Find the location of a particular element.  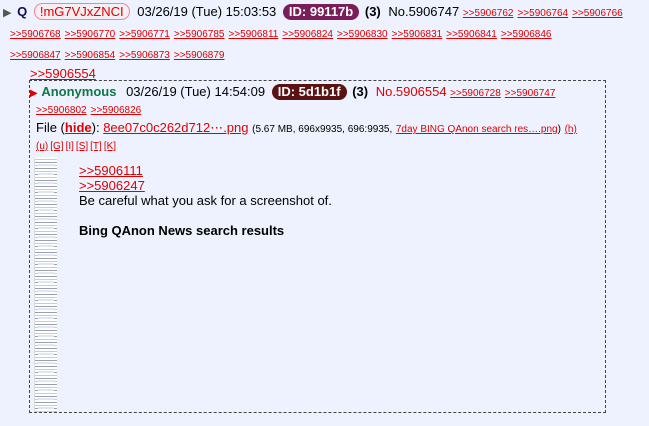

backlink: >>5906802 is located at coordinates (61, 110).